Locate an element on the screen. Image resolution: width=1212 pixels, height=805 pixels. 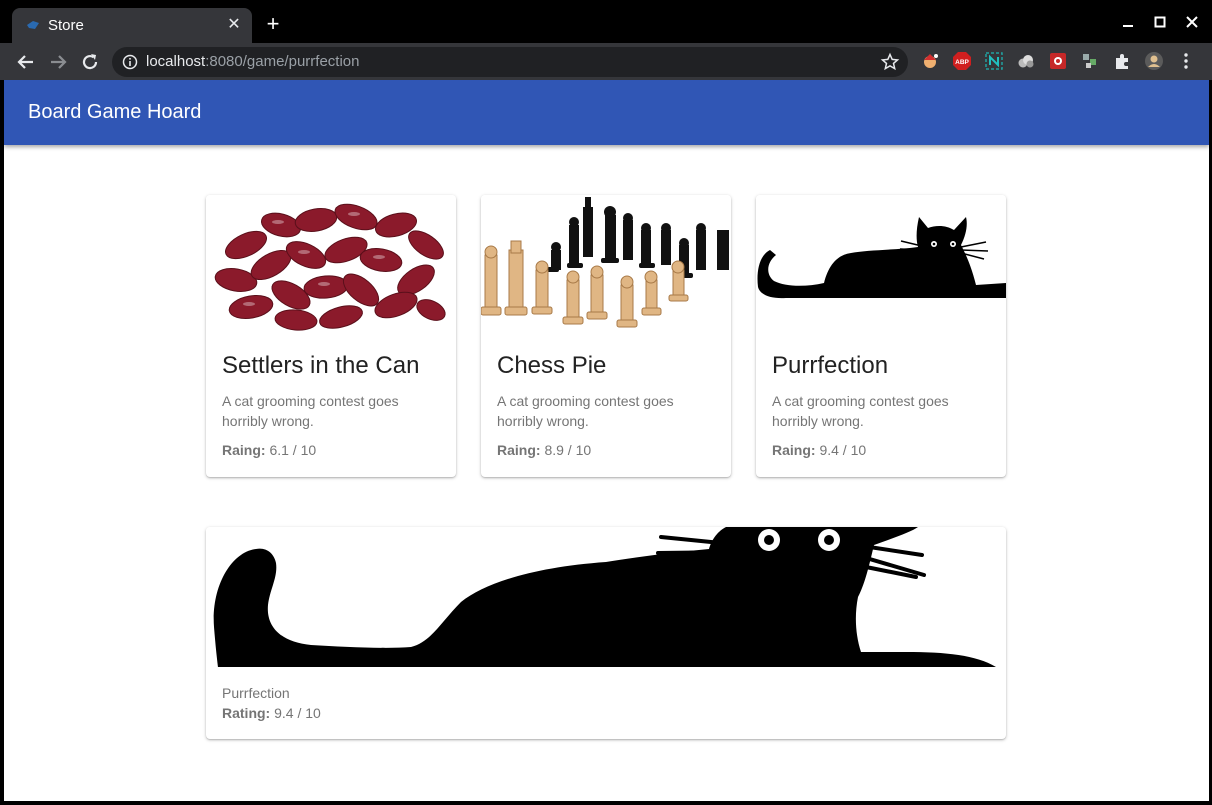
reload-icon is located at coordinates (90, 62).